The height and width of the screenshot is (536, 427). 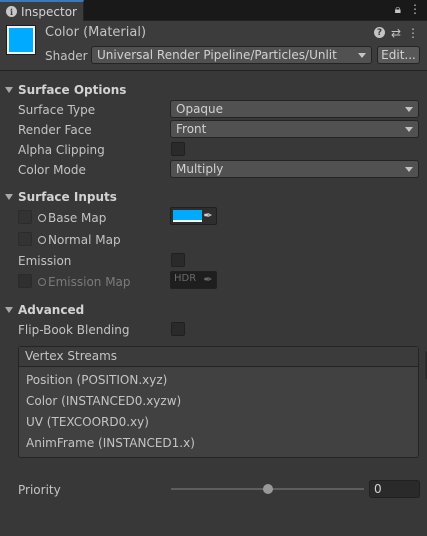 What do you see at coordinates (213, 10) in the screenshot?
I see `window-tab-bar: i Inspector 🔒︎ ⋮` at bounding box center [213, 10].